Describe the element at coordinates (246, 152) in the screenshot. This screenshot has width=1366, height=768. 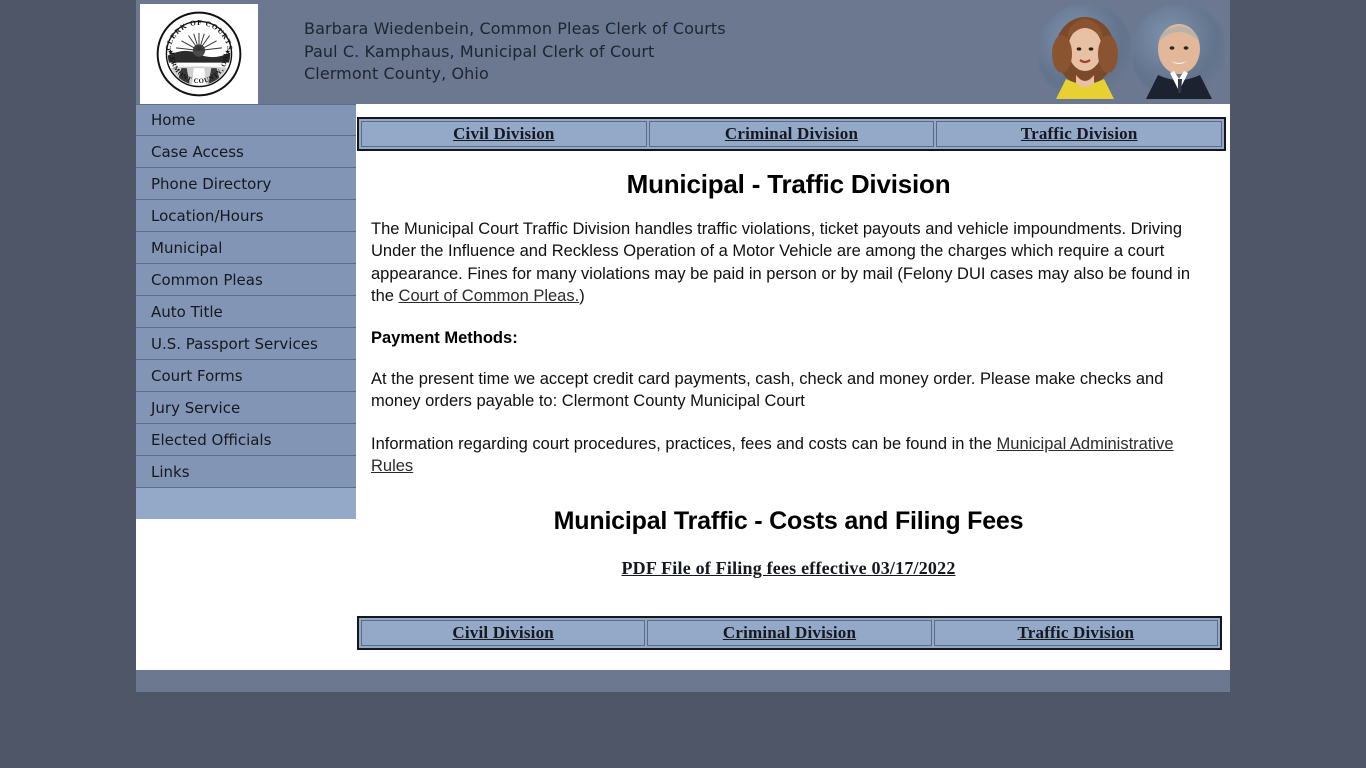
I see `sidebar-item-case-access: Case Access` at that location.